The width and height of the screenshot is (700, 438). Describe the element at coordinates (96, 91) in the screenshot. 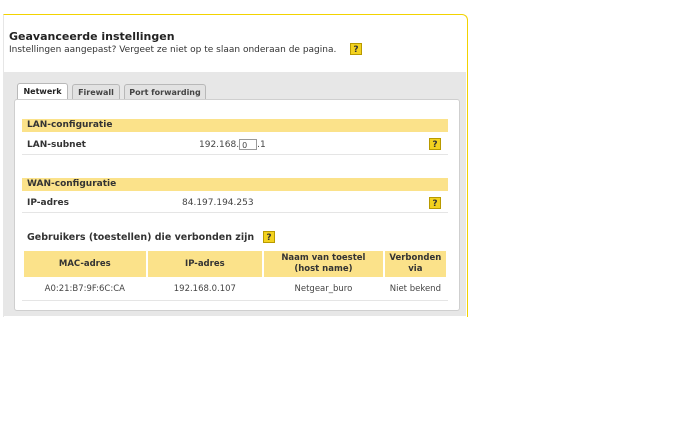

I see `tab-firewall: Firewall` at that location.